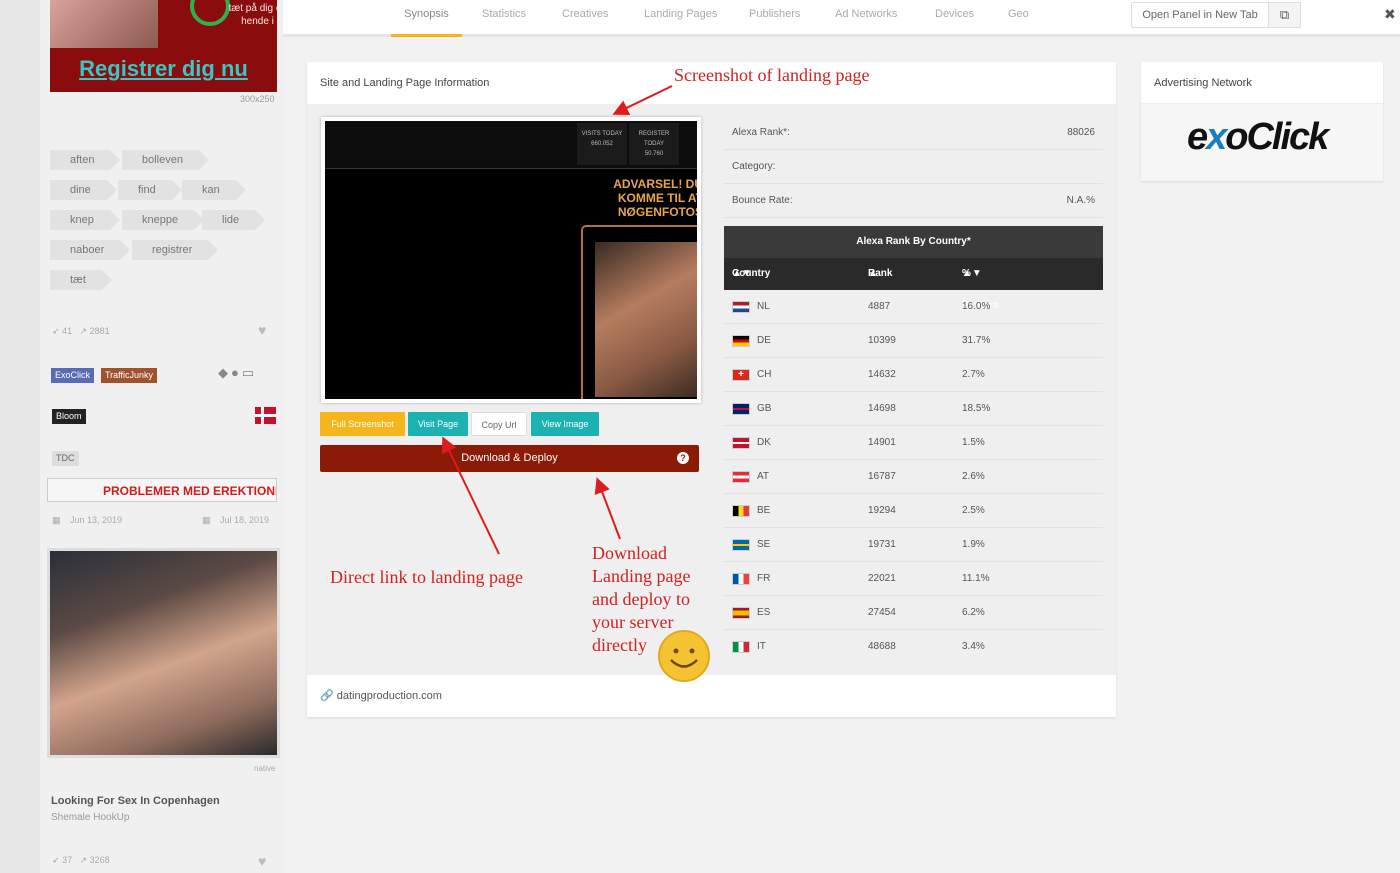 This screenshot has width=1400, height=873. I want to click on copy-url-button: Copy Url, so click(499, 424).